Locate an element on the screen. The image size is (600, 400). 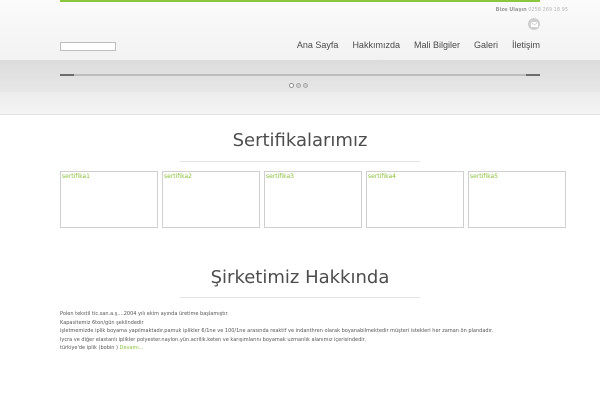
certificate-card: sertifika3 is located at coordinates (313, 199).